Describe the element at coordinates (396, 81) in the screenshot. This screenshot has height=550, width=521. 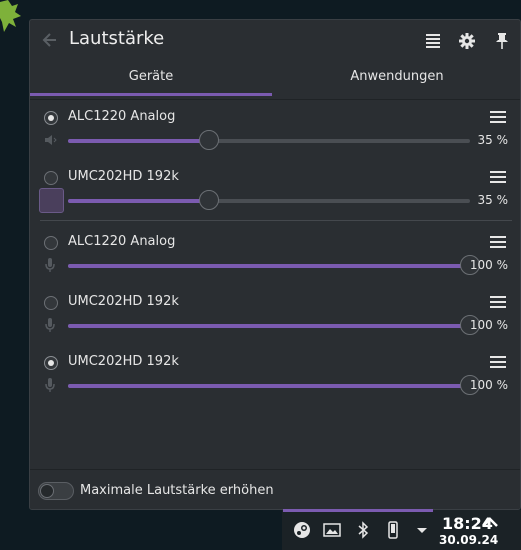
I see `tab-anwendungen: Anwendungen` at that location.